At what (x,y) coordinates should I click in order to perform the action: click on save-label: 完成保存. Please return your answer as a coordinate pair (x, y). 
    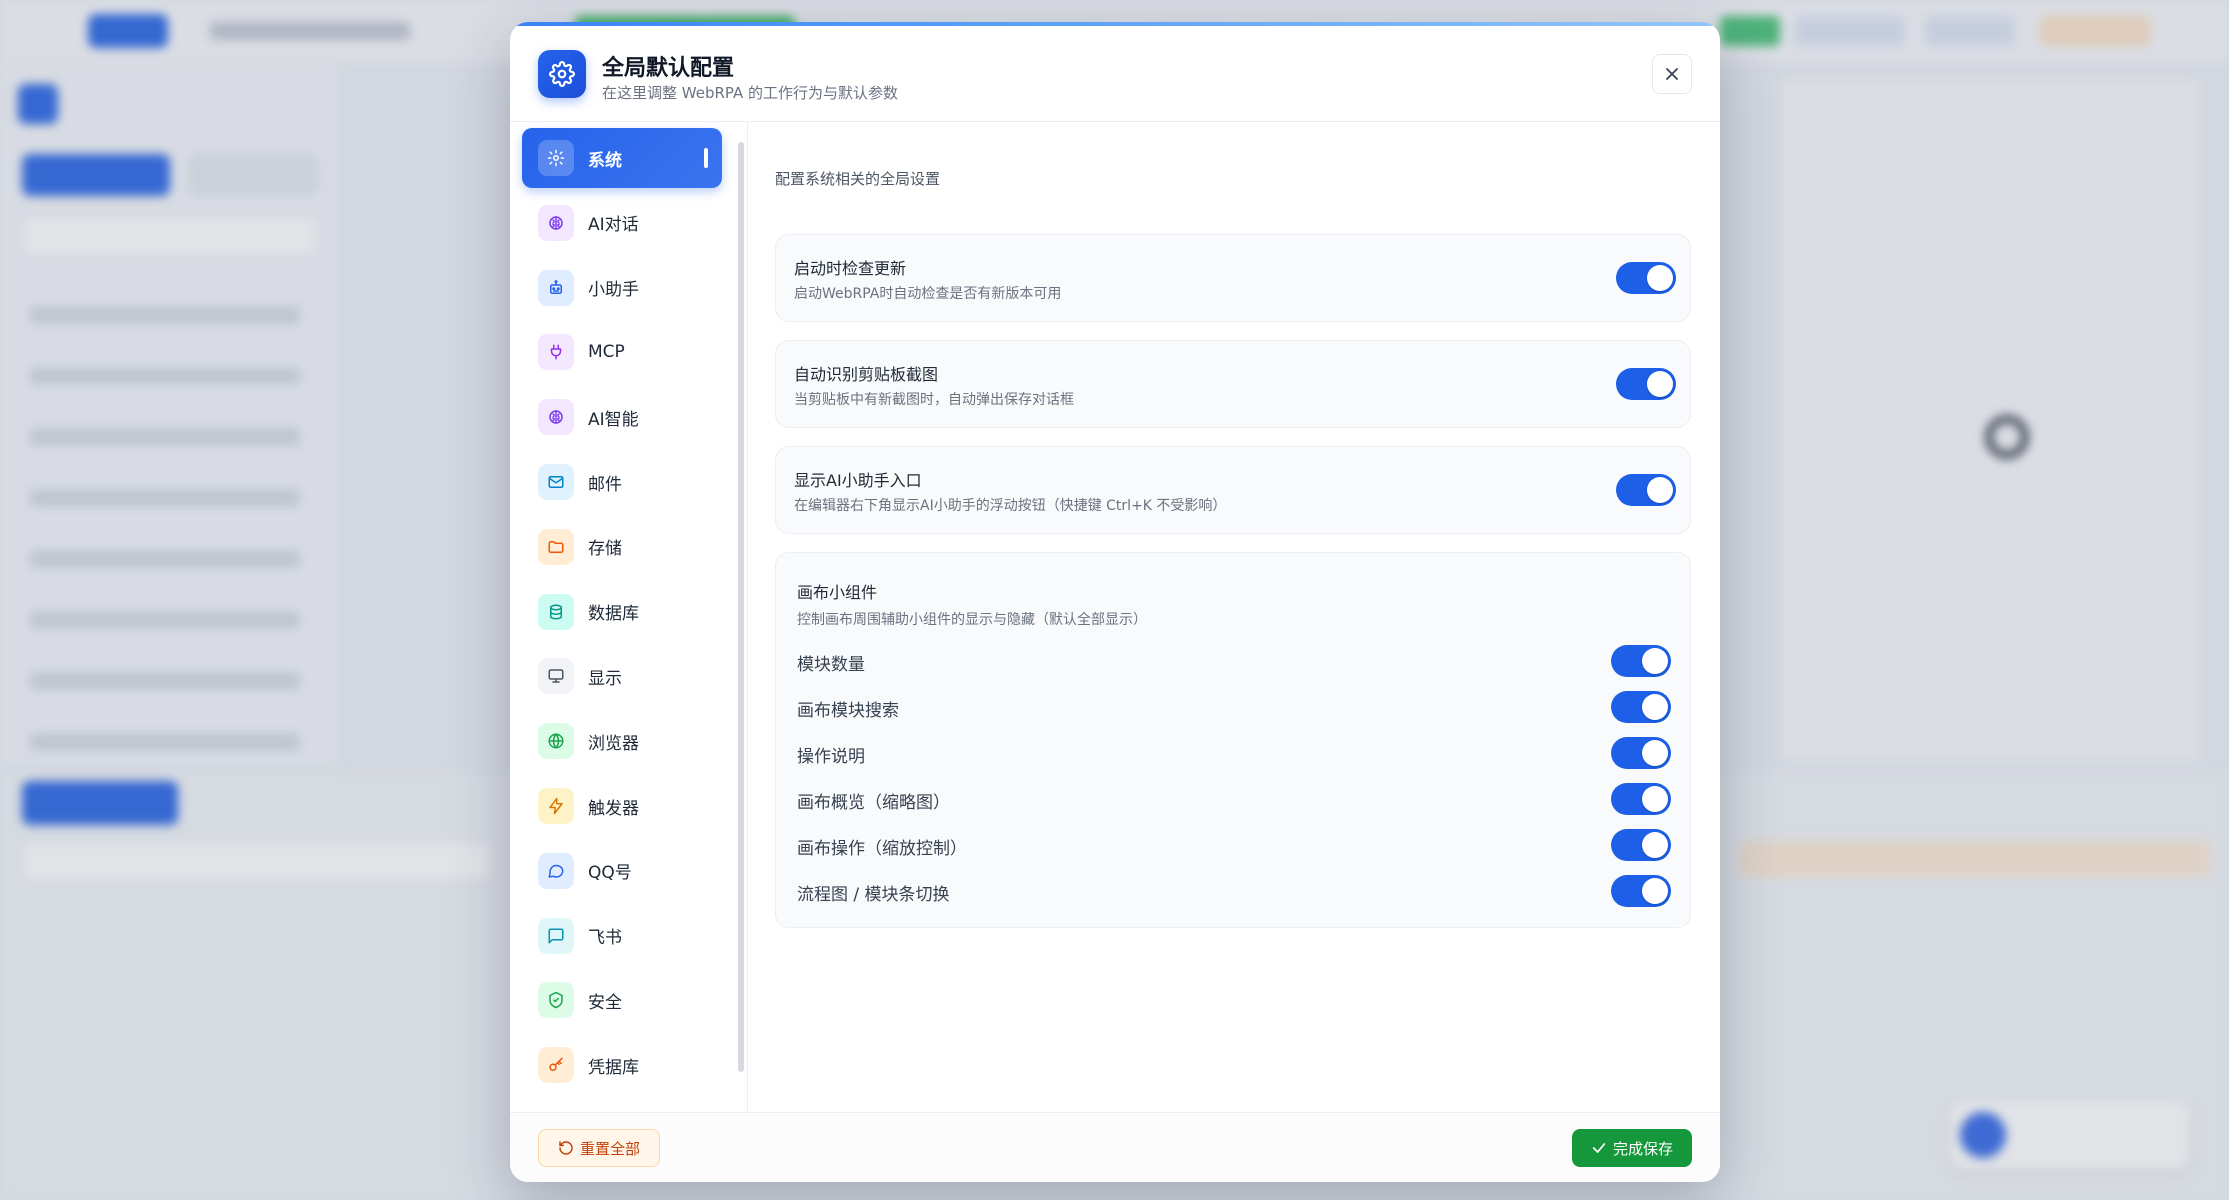
    Looking at the image, I should click on (1642, 1148).